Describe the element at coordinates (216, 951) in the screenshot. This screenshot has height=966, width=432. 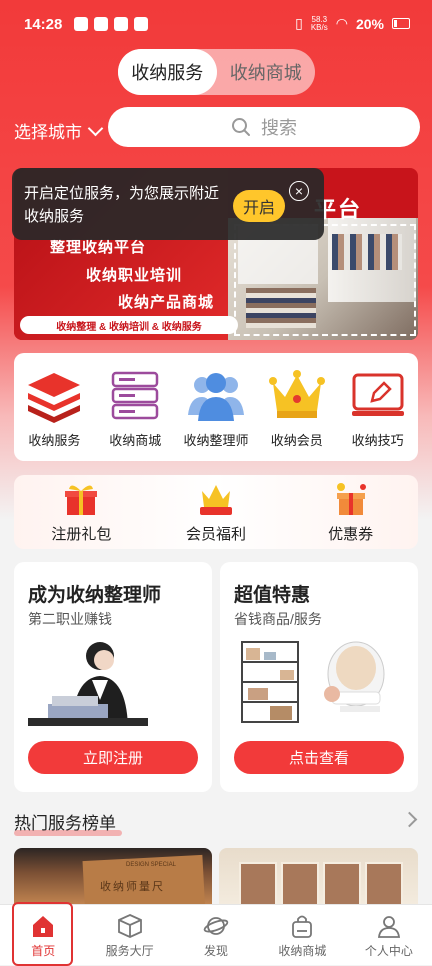
I see `nav-label: 发现` at that location.